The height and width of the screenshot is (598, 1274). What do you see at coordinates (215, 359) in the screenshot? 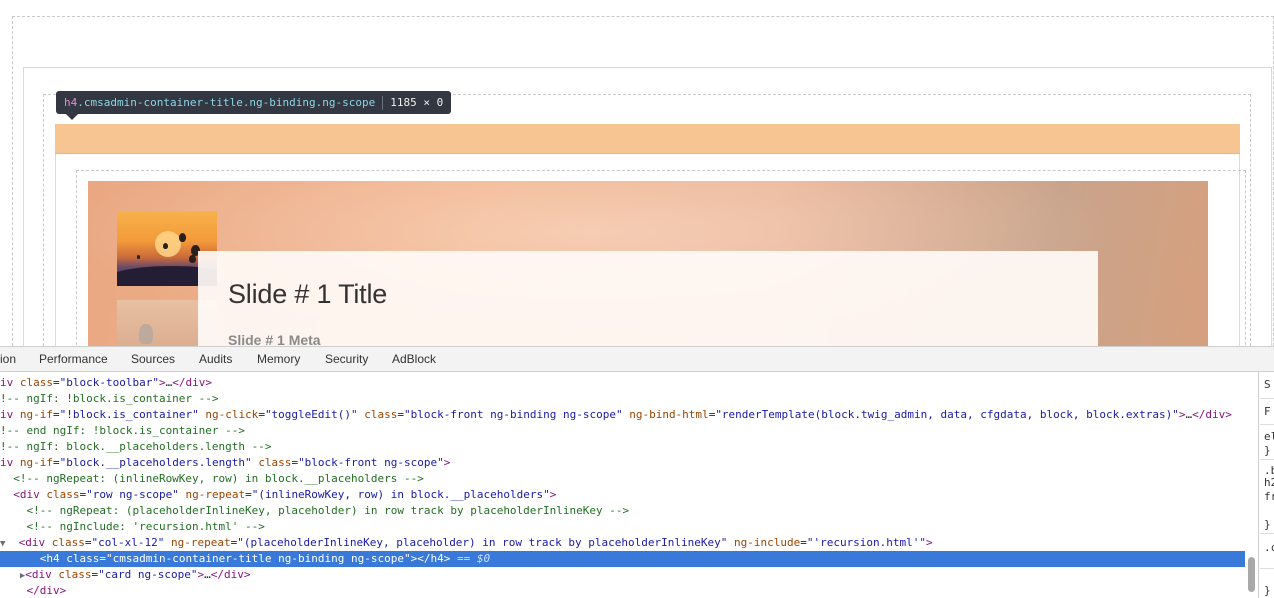
I see `tab-audits: Audits` at bounding box center [215, 359].